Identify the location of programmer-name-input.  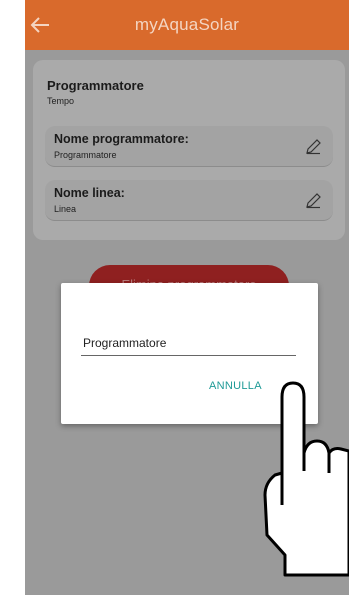
(188, 343).